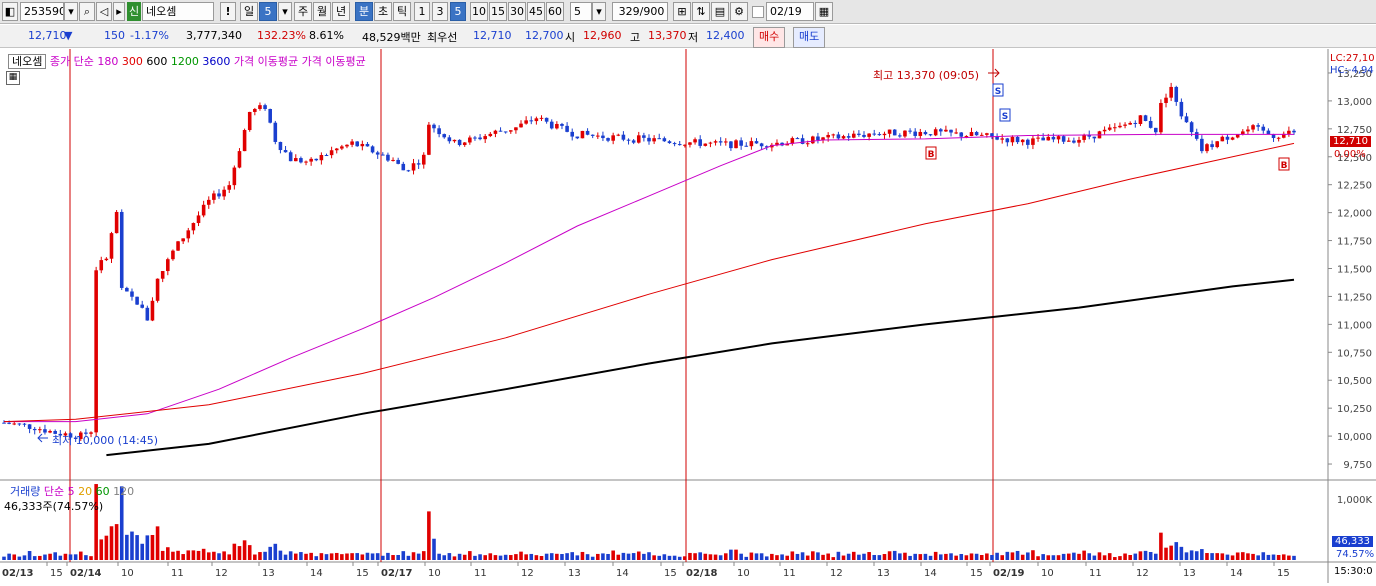 Image resolution: width=1376 pixels, height=586 pixels. I want to click on stock-name-field: 네오셈, so click(178, 11).